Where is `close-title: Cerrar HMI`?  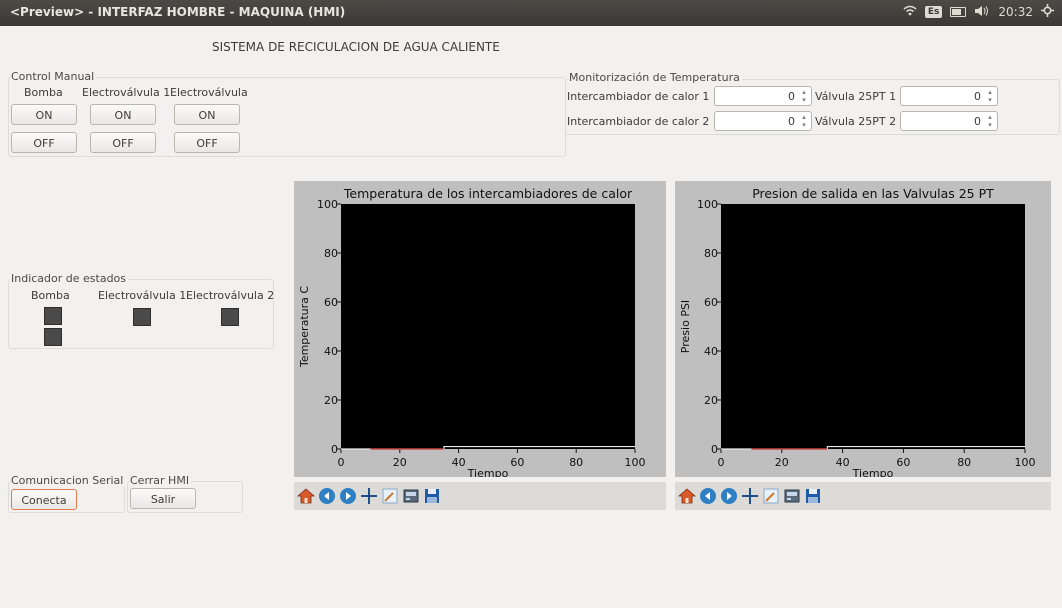
close-title: Cerrar HMI is located at coordinates (161, 480).